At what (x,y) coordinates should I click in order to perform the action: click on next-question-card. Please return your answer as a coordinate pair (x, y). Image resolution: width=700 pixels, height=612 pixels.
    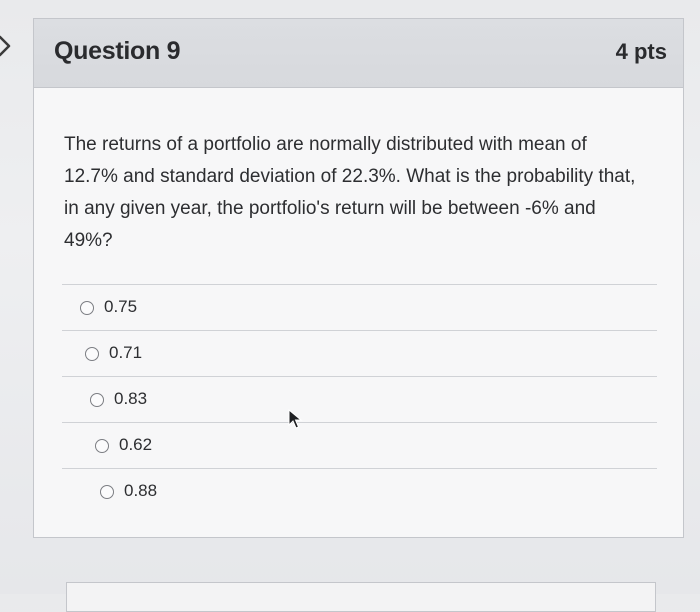
    Looking at the image, I should click on (361, 597).